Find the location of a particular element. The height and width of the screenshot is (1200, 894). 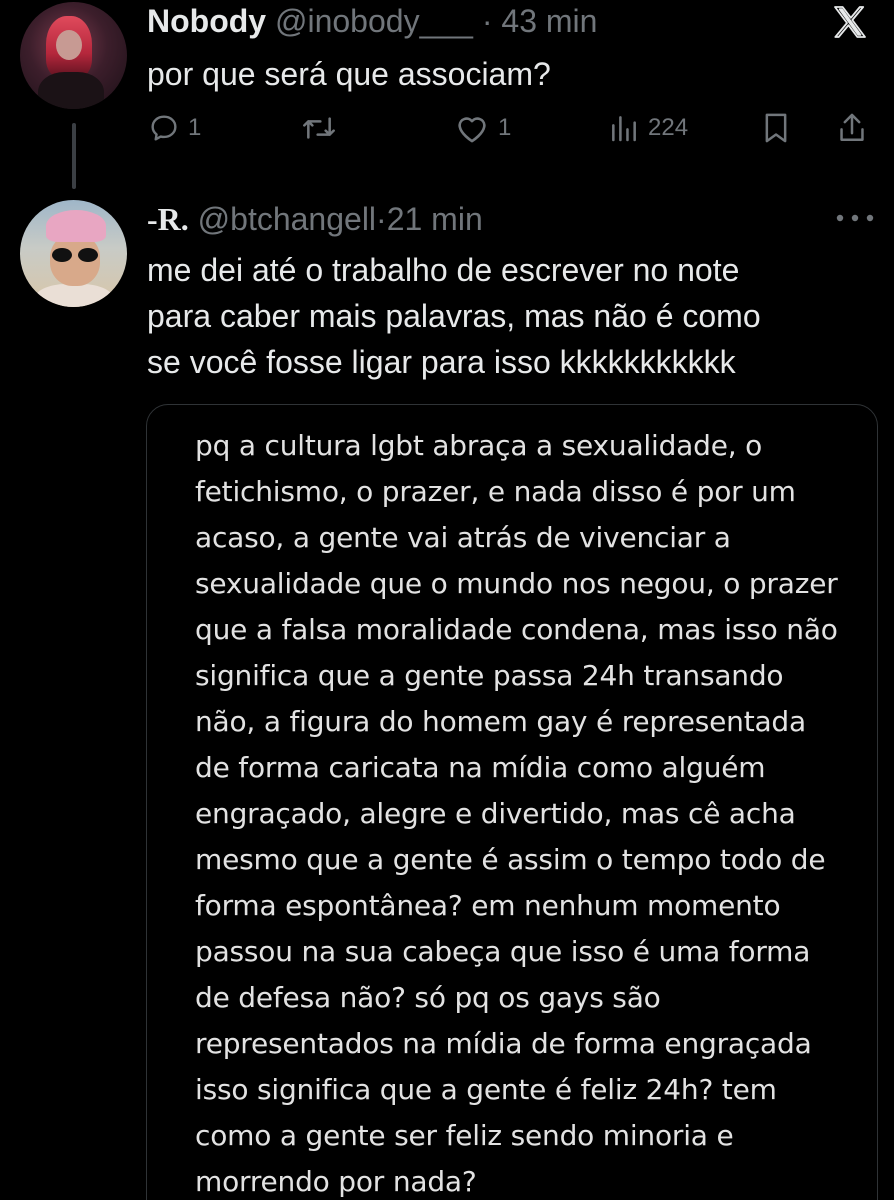

share-button is located at coordinates (852, 128).